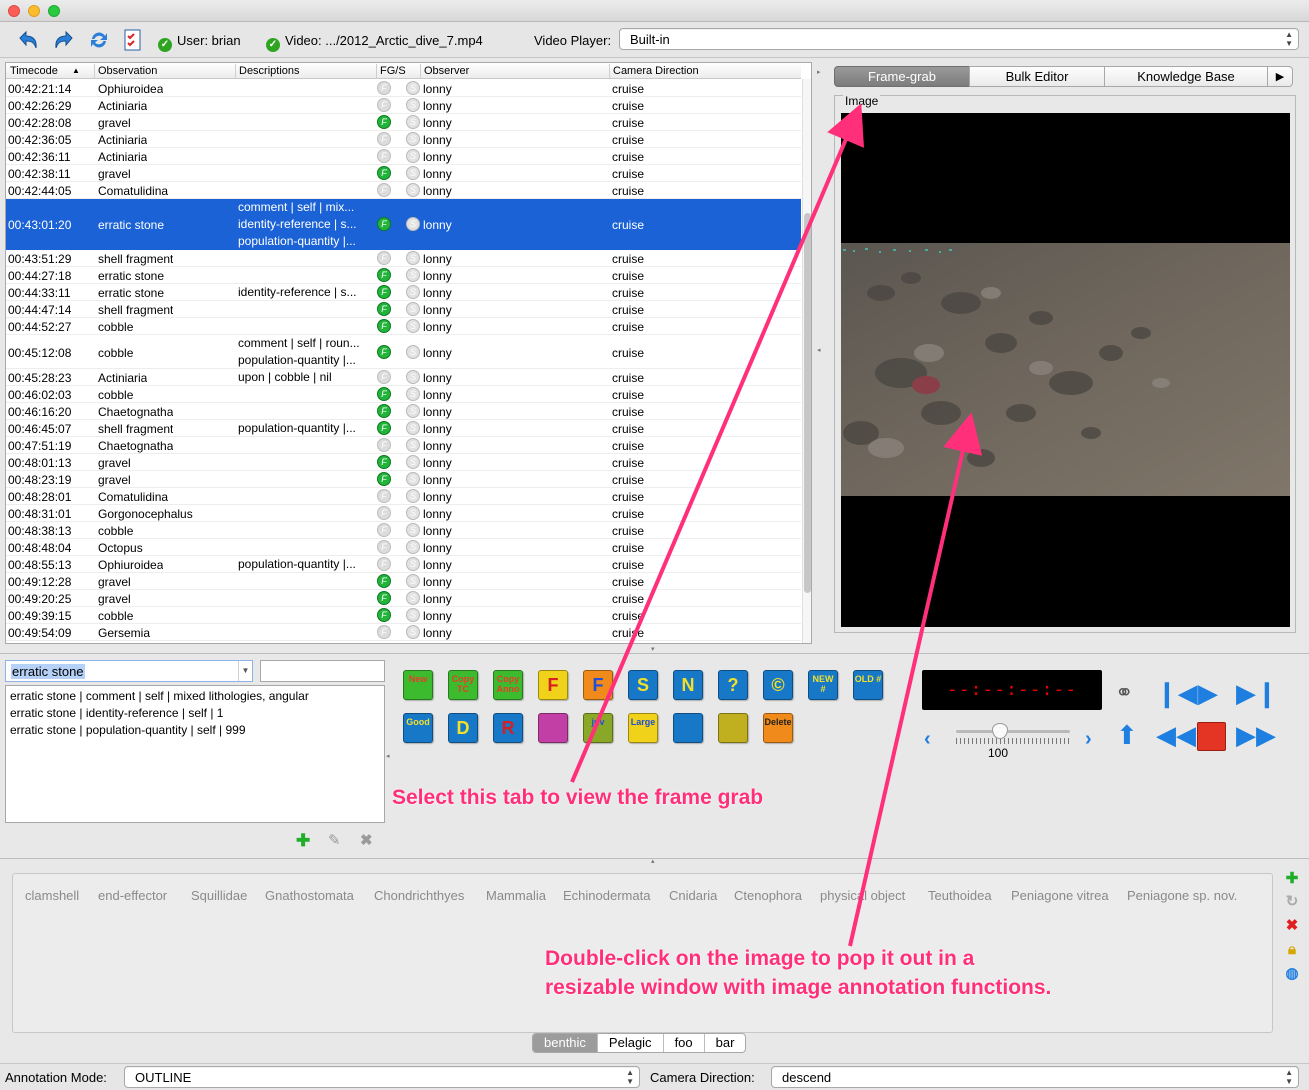  What do you see at coordinates (403, 88) in the screenshot?
I see `table-row: 00:42:21:14 Ophiuroidea F Slonny cruise` at bounding box center [403, 88].